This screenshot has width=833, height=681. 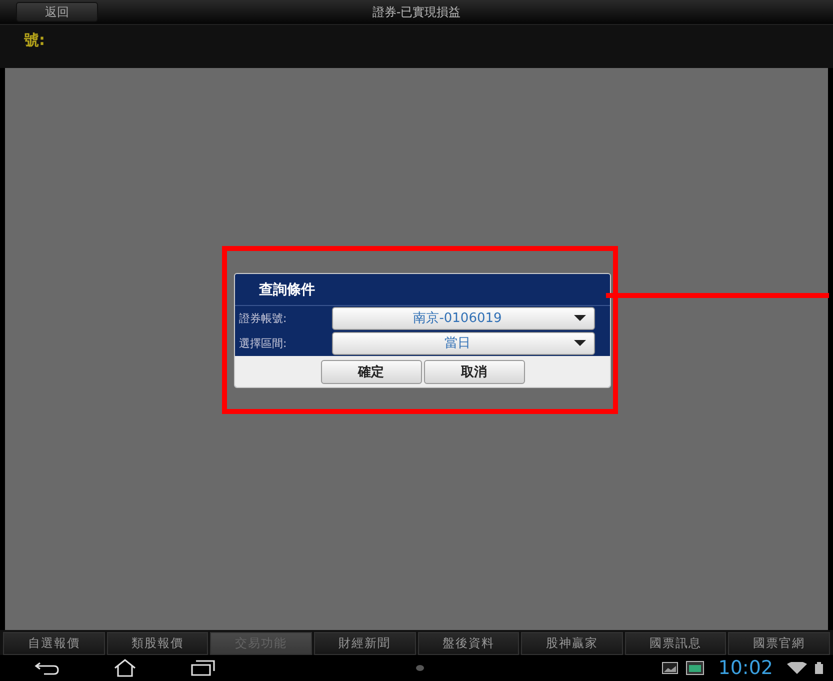 What do you see at coordinates (34, 40) in the screenshot?
I see `account-label: 號:` at bounding box center [34, 40].